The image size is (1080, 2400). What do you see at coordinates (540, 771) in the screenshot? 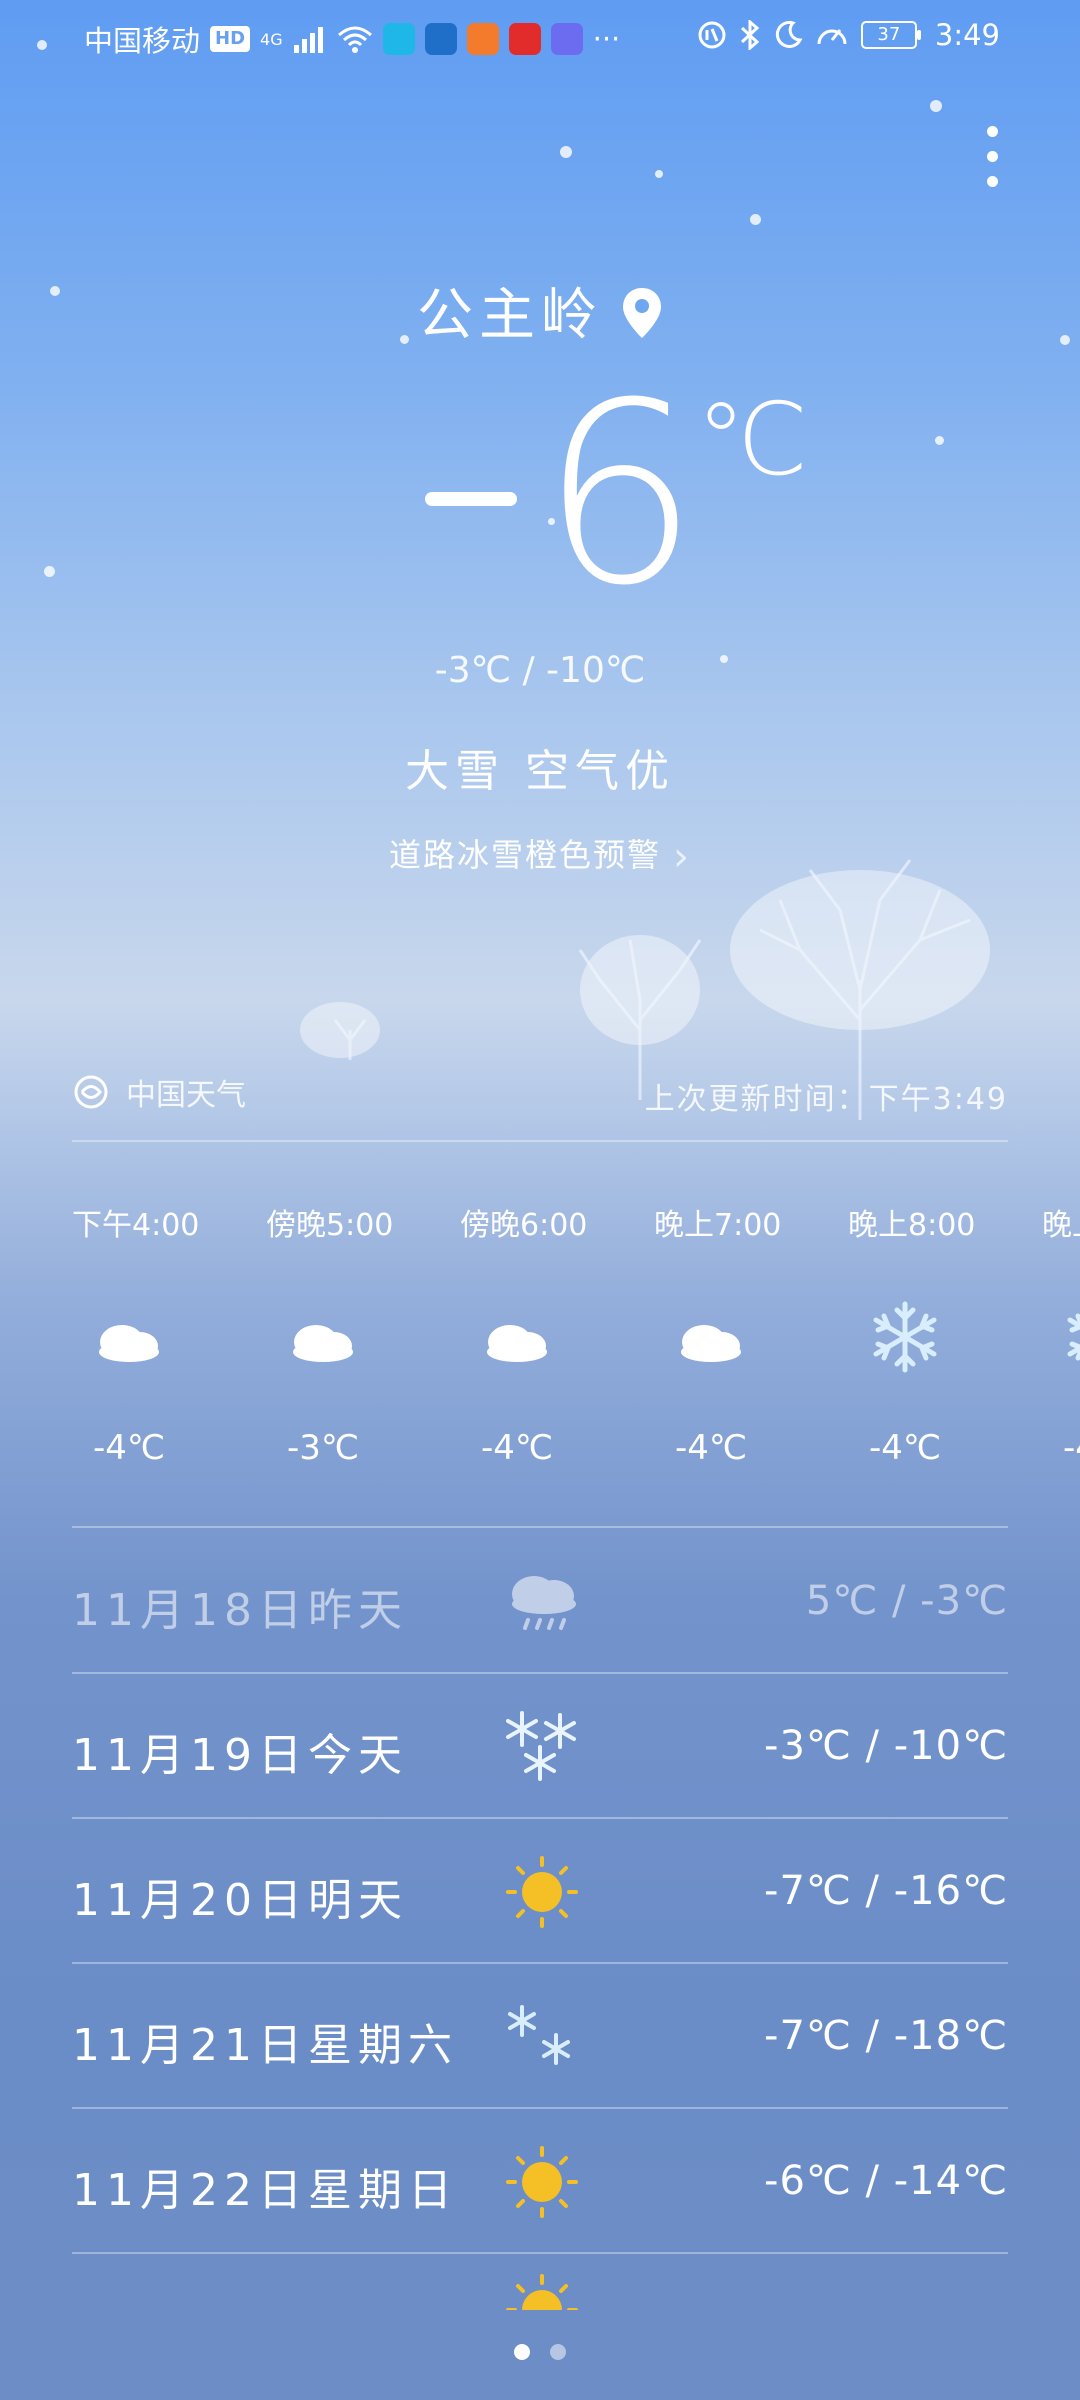
I see `condition-text: 大雪 空气优` at bounding box center [540, 771].